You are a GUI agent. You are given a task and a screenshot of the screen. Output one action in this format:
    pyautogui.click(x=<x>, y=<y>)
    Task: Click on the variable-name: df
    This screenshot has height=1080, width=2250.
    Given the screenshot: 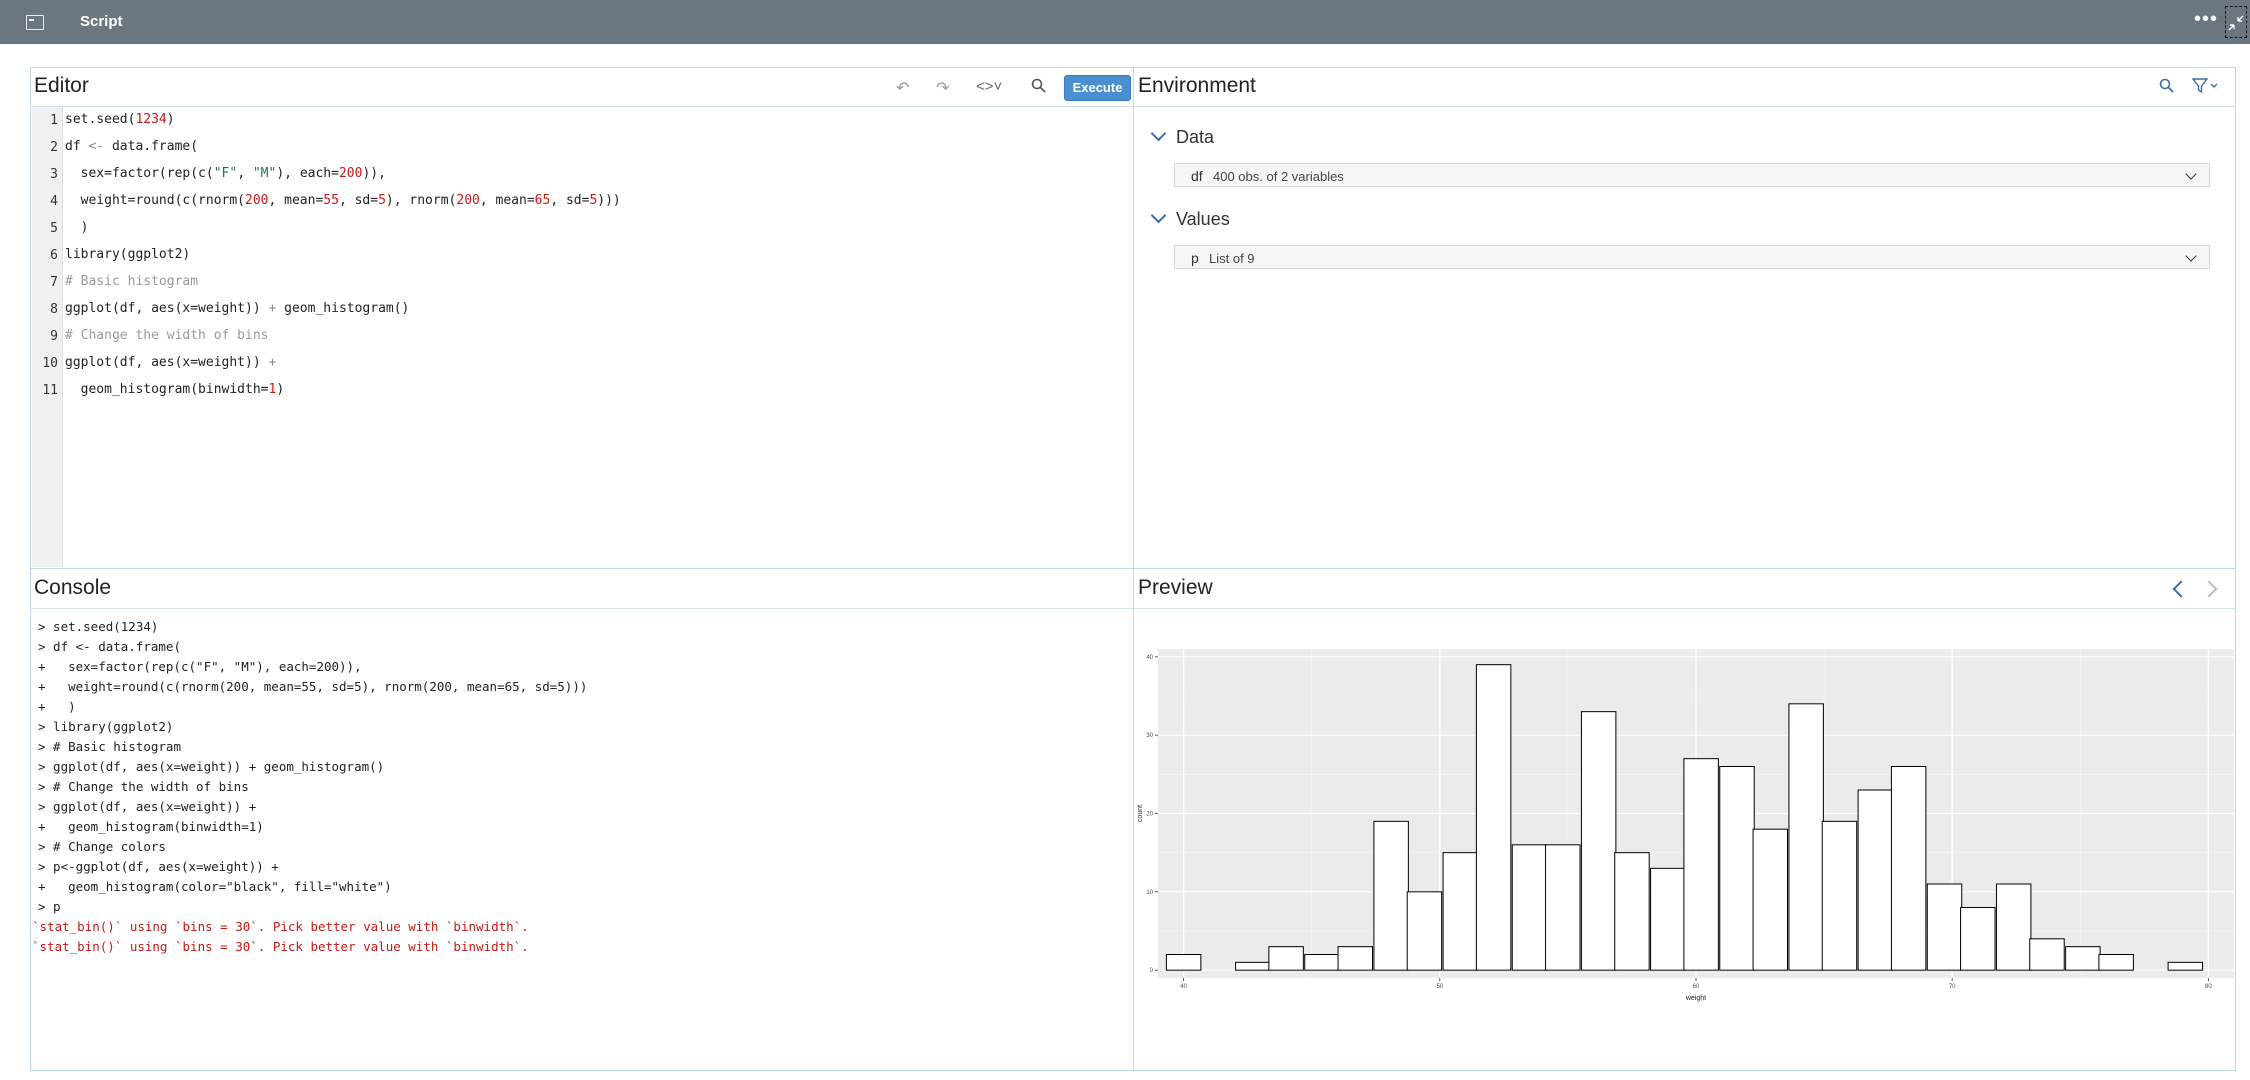 What is the action you would take?
    pyautogui.click(x=1197, y=176)
    